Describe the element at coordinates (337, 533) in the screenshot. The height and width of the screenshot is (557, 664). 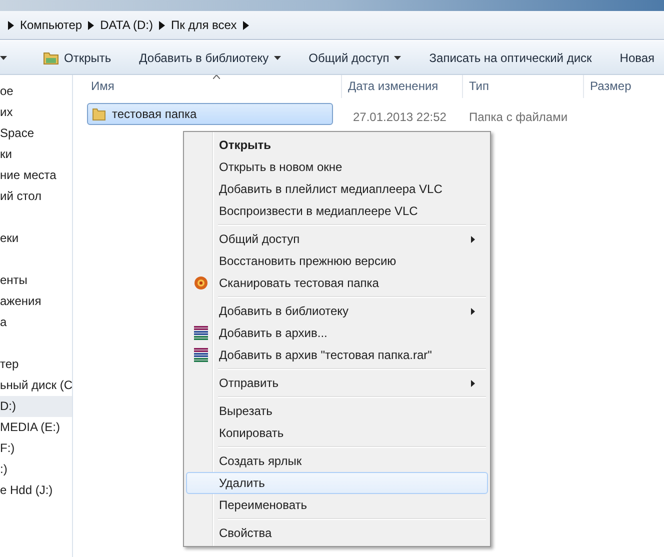
I see `menu-item: Свойства` at that location.